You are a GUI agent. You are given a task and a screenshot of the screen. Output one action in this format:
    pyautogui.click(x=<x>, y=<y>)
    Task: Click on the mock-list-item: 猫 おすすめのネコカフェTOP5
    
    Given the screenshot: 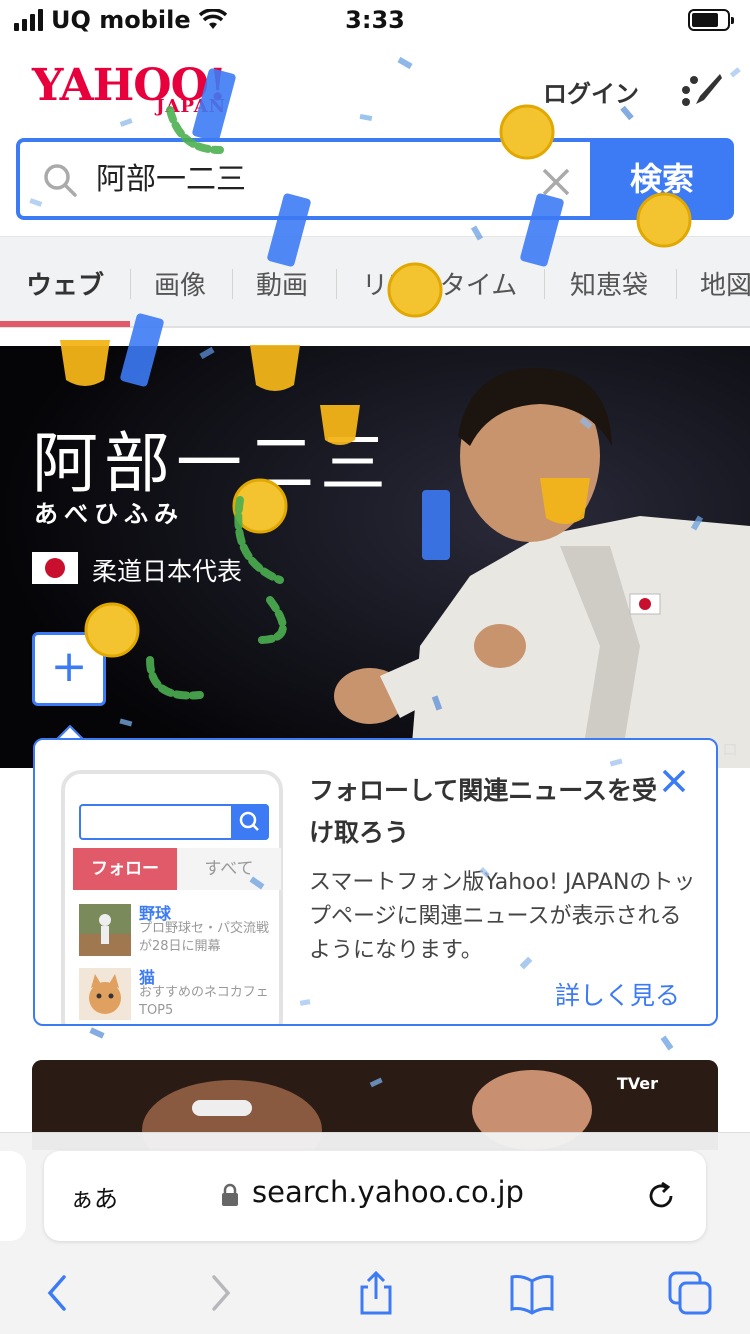 What is the action you would take?
    pyautogui.click(x=179, y=994)
    